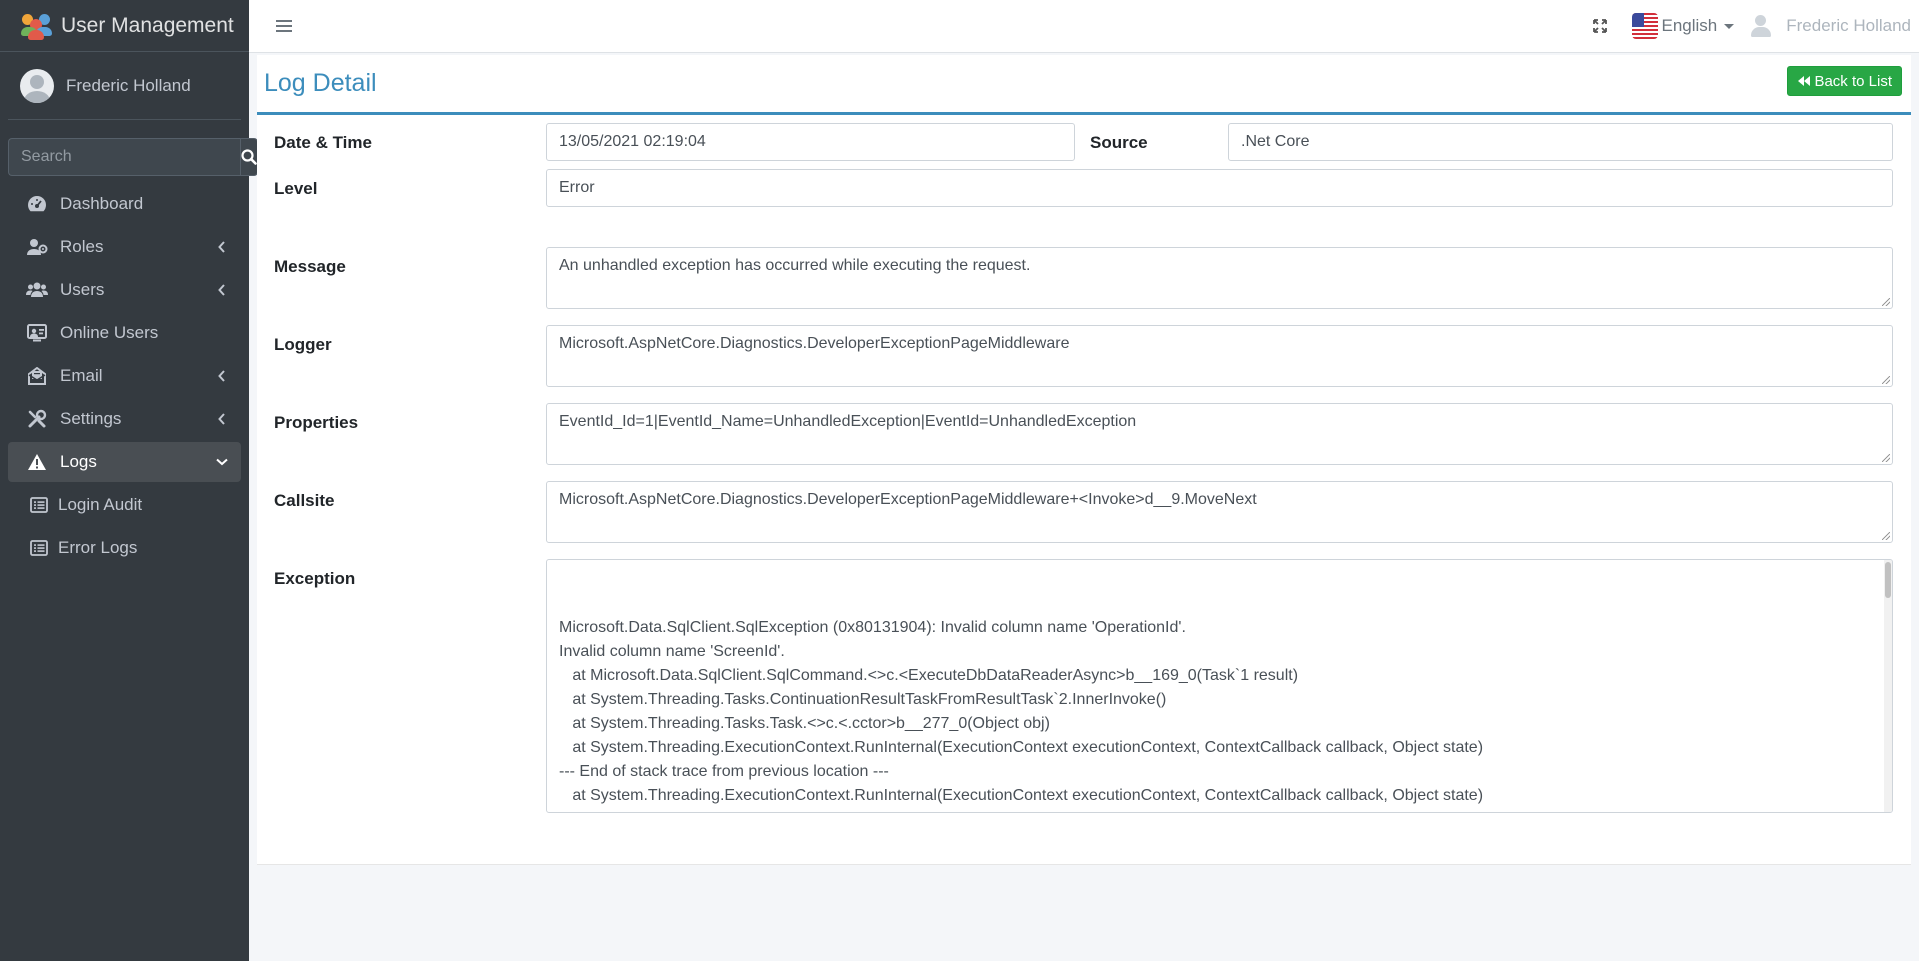  I want to click on user-icon, so click(1761, 26).